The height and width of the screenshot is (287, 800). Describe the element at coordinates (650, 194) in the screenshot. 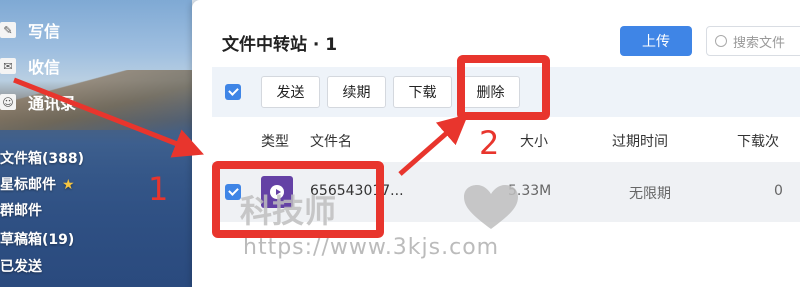

I see `file-expire: 无限期` at that location.